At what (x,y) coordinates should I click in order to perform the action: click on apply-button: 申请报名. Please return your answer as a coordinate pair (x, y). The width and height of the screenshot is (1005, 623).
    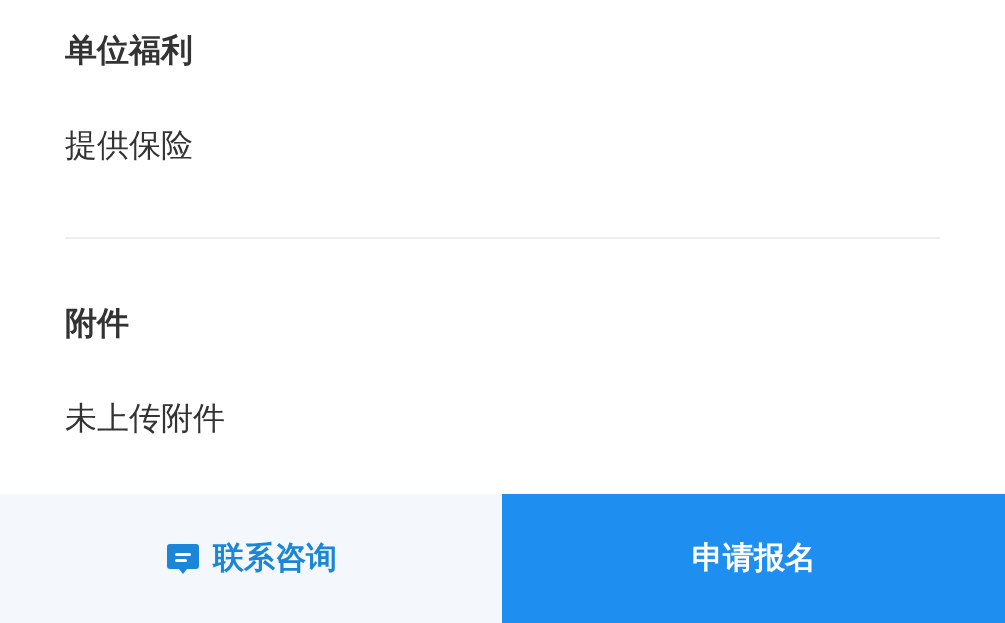
    Looking at the image, I should click on (753, 558).